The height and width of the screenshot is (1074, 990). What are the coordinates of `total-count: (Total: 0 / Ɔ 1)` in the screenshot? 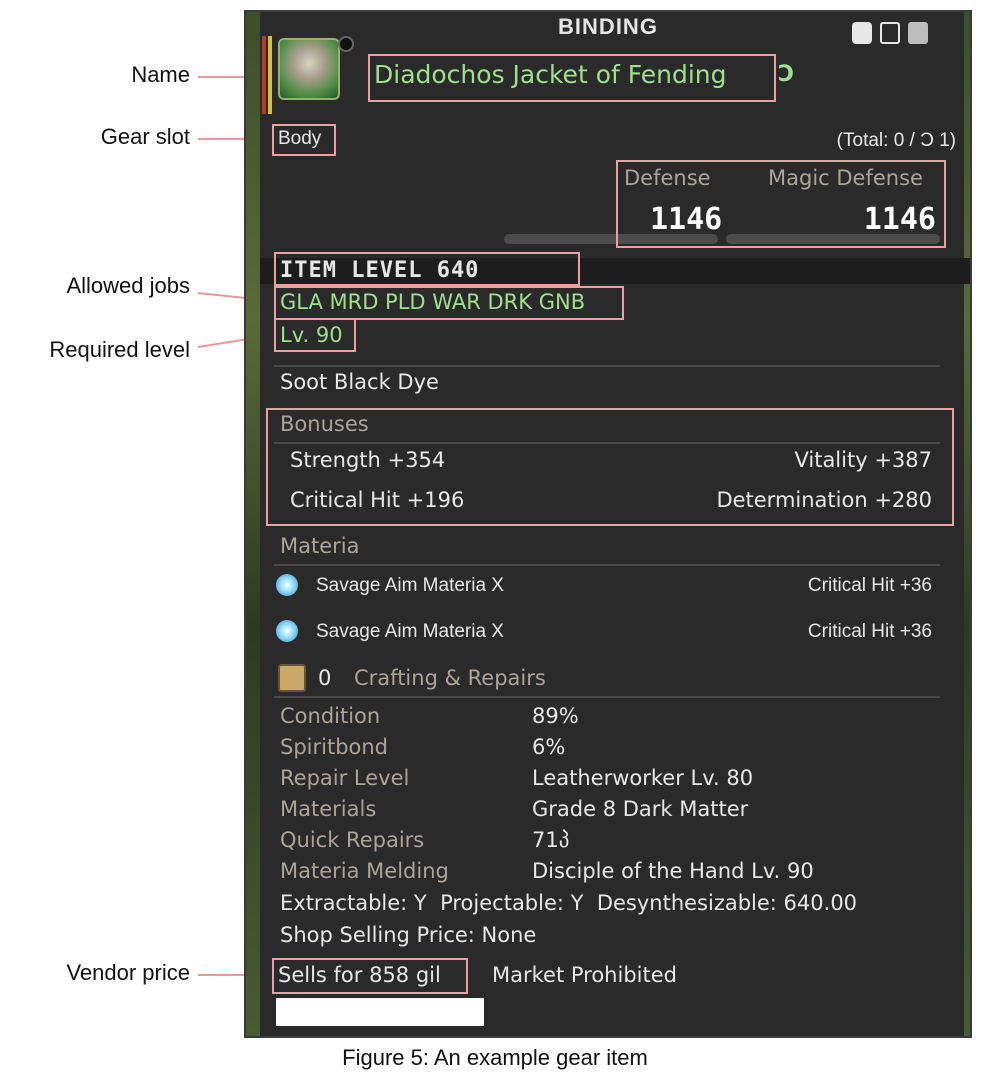 It's located at (896, 140).